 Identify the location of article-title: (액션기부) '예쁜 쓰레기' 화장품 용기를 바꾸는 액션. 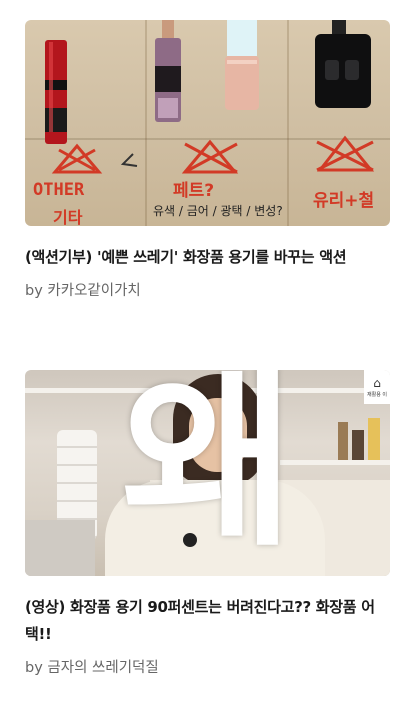
(207, 257).